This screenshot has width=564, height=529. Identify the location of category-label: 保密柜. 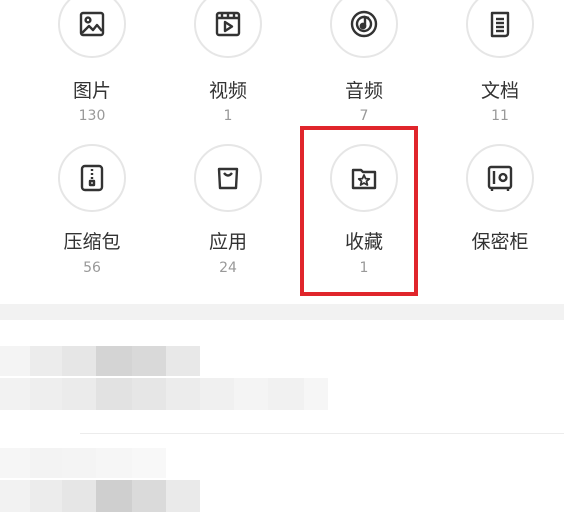
(500, 242).